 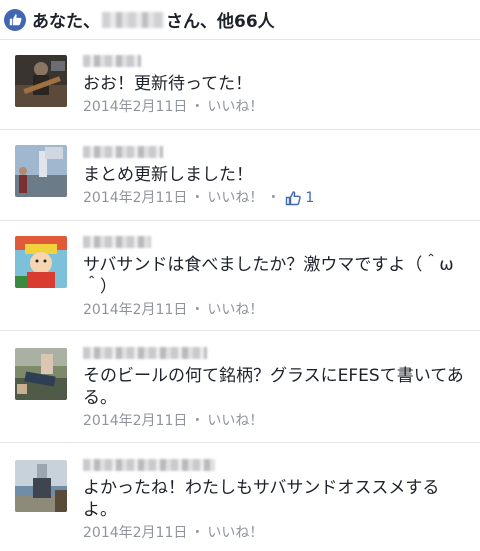 I want to click on like-count: 1, so click(x=310, y=198).